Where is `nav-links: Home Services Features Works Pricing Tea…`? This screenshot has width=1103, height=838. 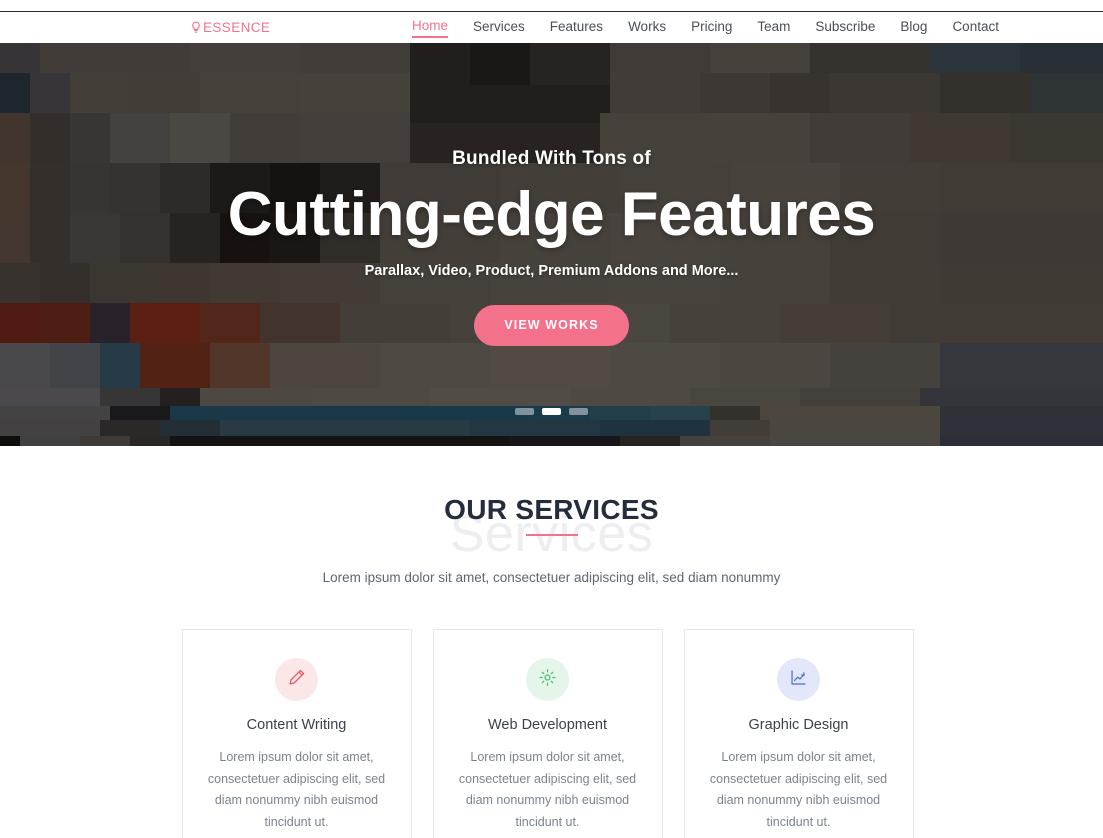 nav-links: Home Services Features Works Pricing Tea… is located at coordinates (705, 27).